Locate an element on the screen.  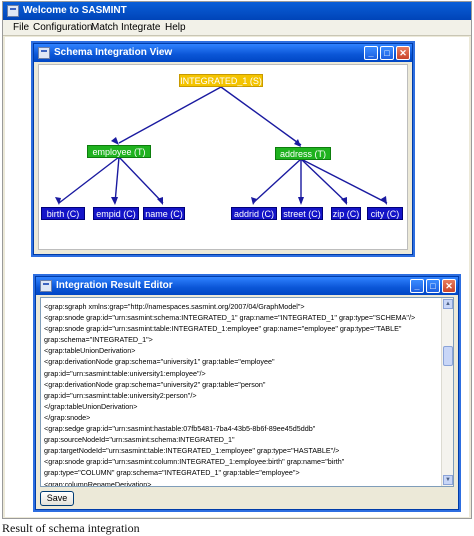
arrow-employee is located at coordinates (115, 141).